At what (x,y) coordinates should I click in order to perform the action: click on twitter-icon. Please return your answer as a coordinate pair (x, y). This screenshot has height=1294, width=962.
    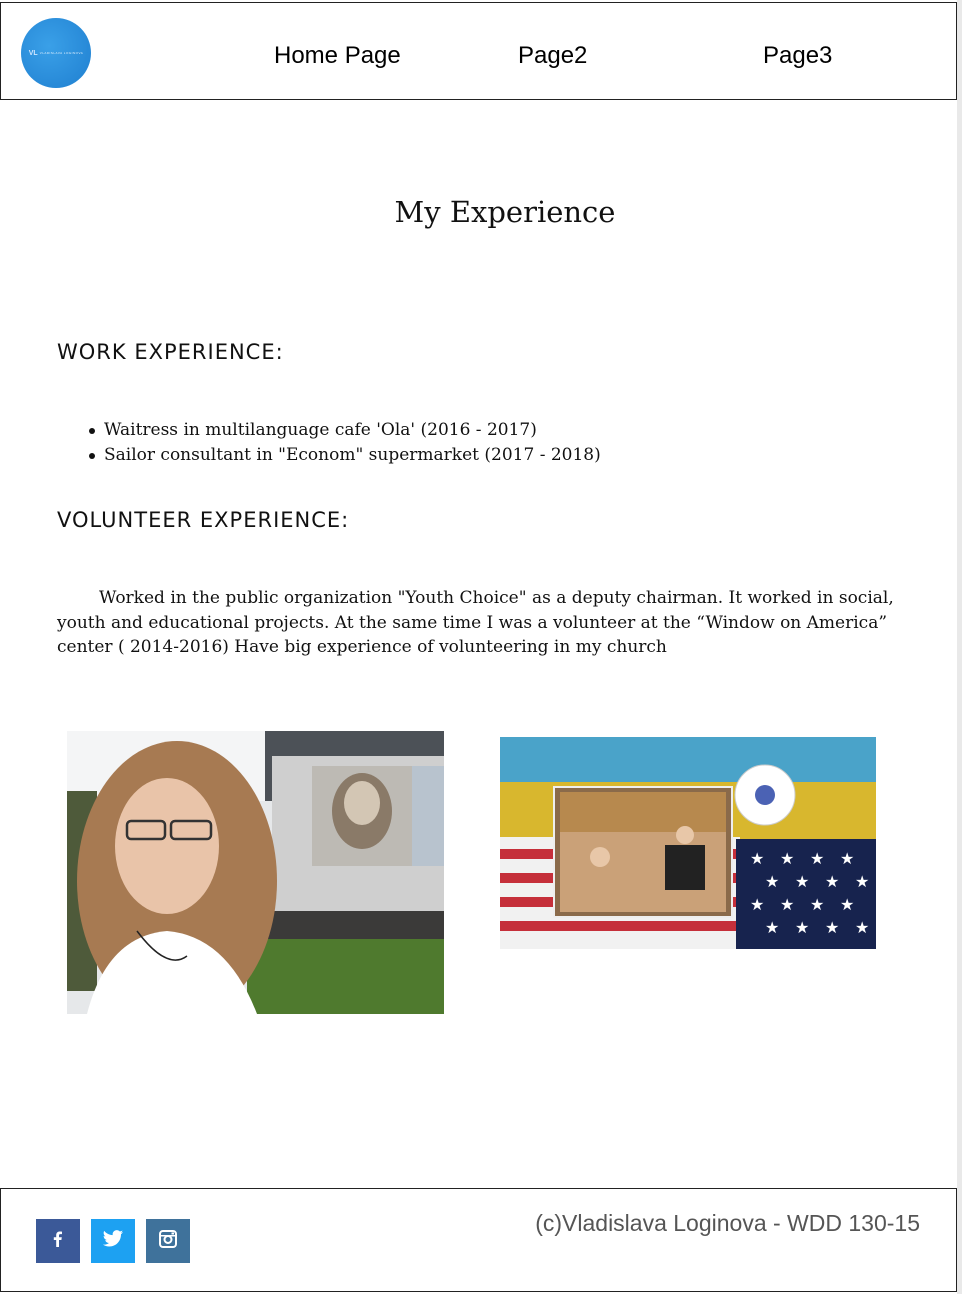
    Looking at the image, I should click on (113, 1241).